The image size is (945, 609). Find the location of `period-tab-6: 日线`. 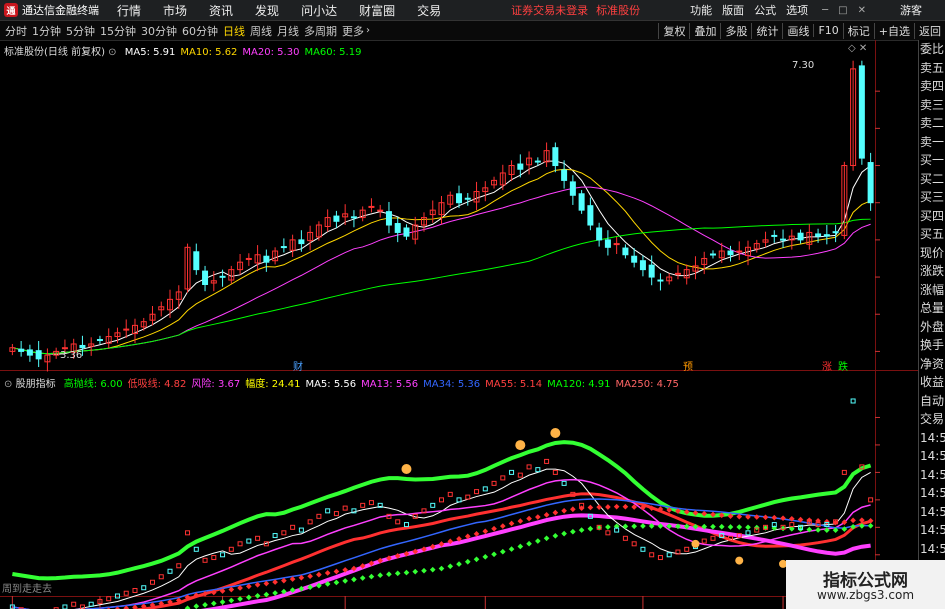

period-tab-6: 日线 is located at coordinates (234, 31).